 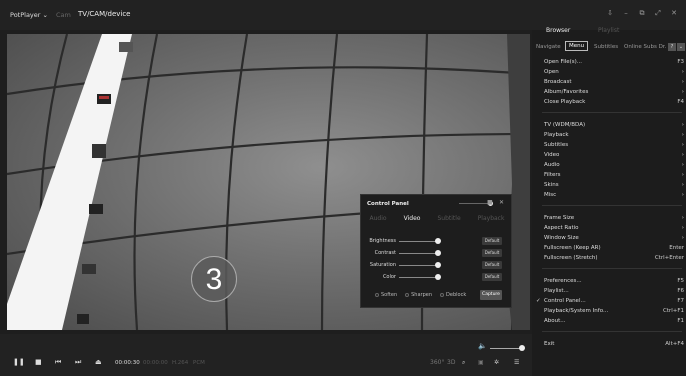 I want to click on 360-icon: 360°, so click(x=437, y=362).